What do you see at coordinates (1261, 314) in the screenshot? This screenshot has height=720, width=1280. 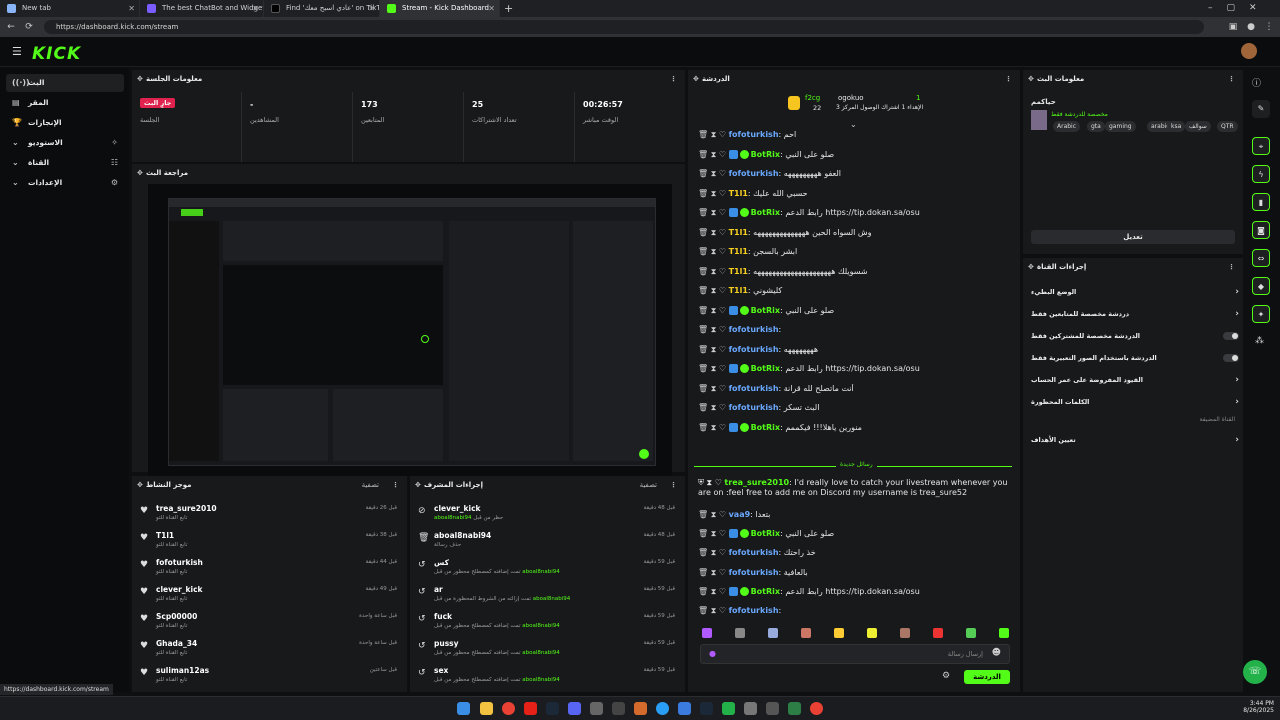 I see `tools-icon: ✦` at bounding box center [1261, 314].